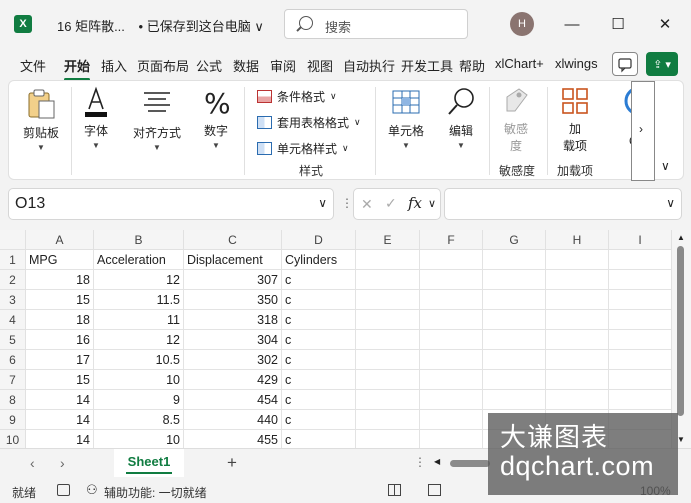 This screenshot has height=503, width=691. What do you see at coordinates (437, 461) in the screenshot?
I see `scroll-left-icon: ◀` at bounding box center [437, 461].